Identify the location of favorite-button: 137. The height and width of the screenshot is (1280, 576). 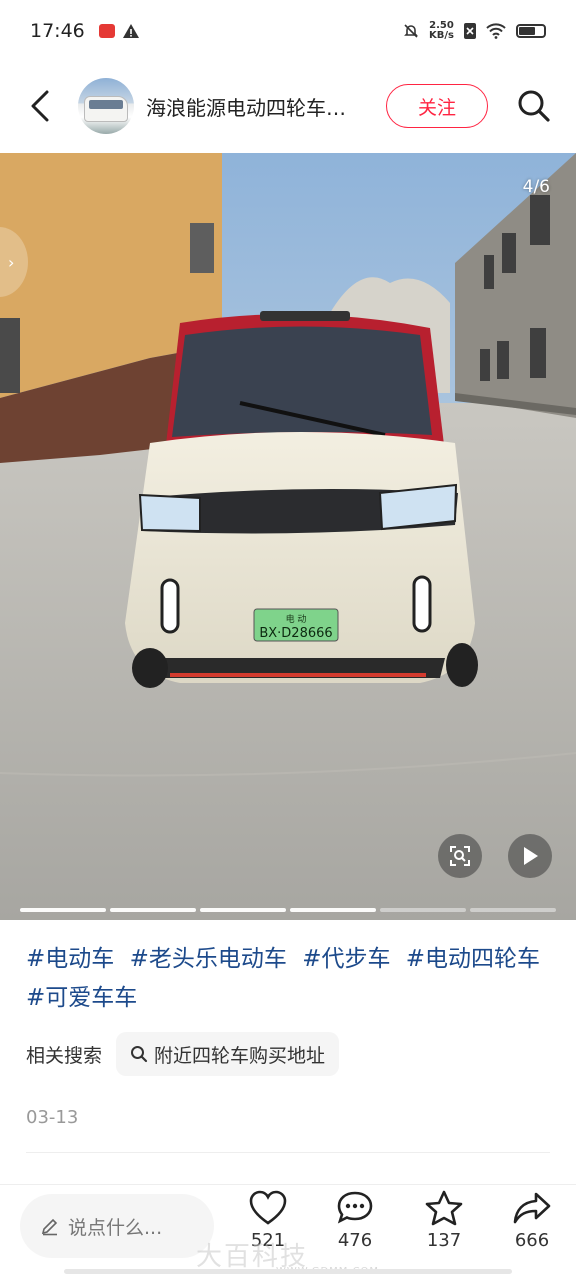
(444, 1220).